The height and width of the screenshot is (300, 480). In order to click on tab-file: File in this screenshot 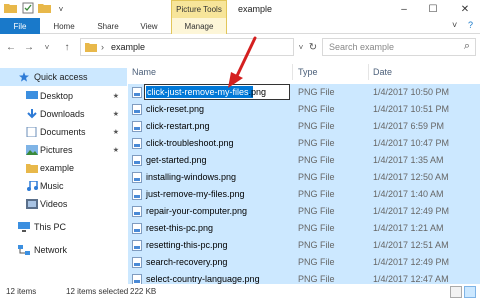, I will do `click(20, 26)`.